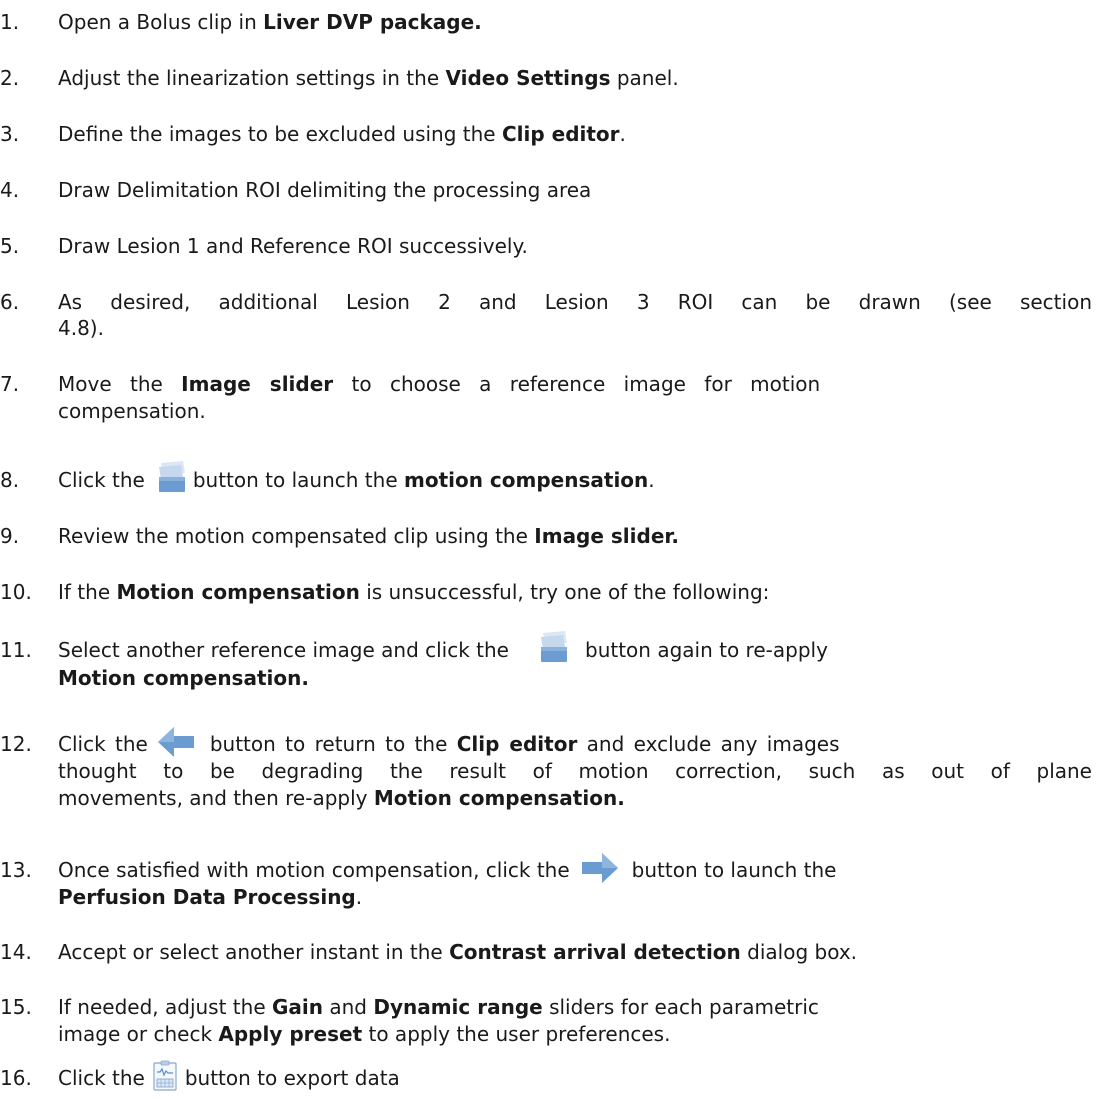 This screenshot has height=1099, width=1109. Describe the element at coordinates (176, 742) in the screenshot. I see `back-arrow-icon` at that location.